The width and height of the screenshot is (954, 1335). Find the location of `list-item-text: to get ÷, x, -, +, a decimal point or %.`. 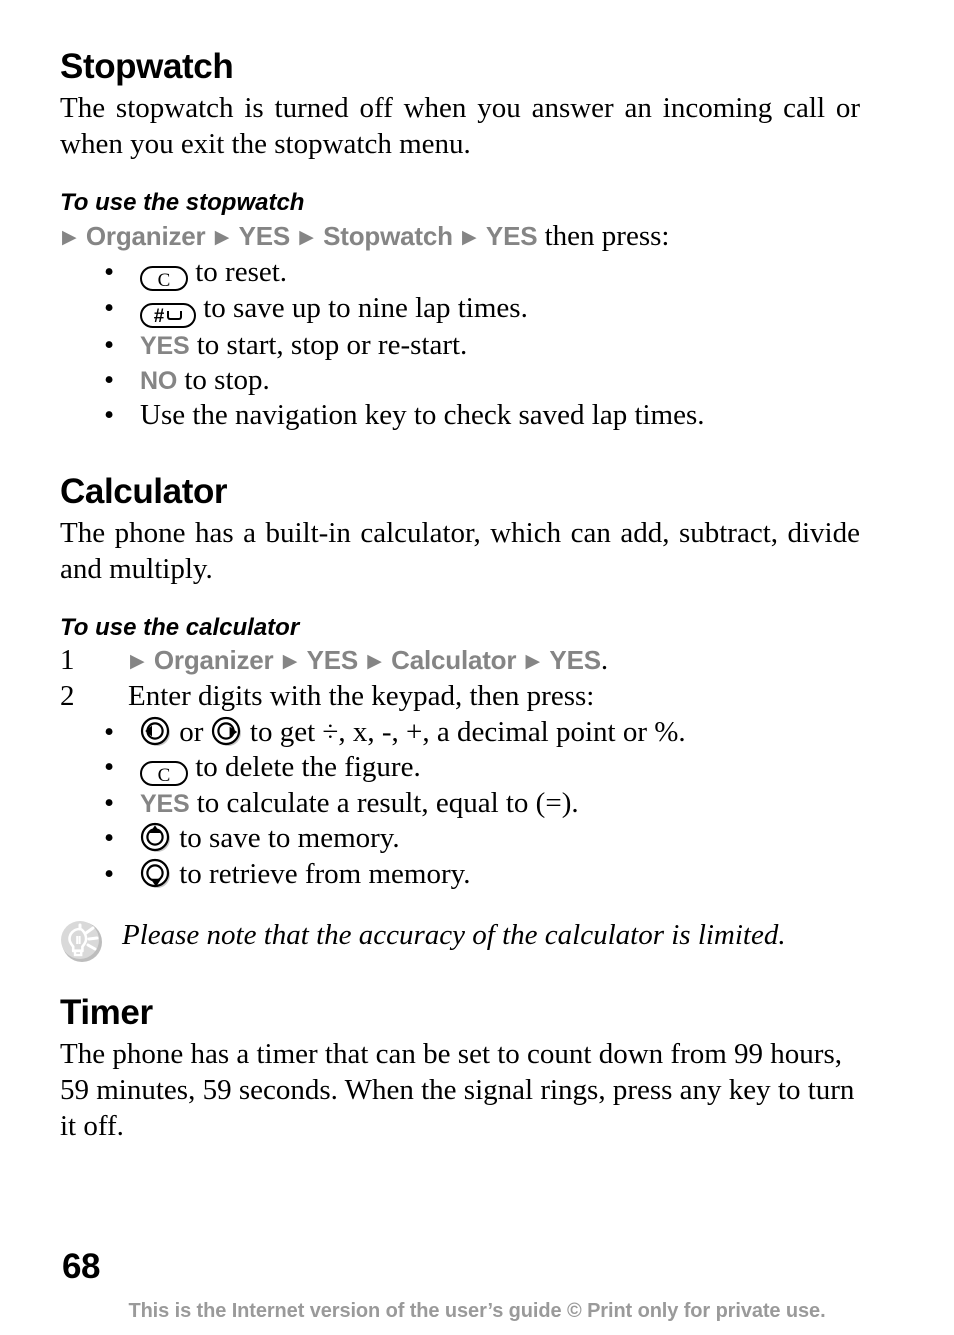

list-item-text: to get ÷, x, -, +, a decimal point or %. is located at coordinates (464, 732).